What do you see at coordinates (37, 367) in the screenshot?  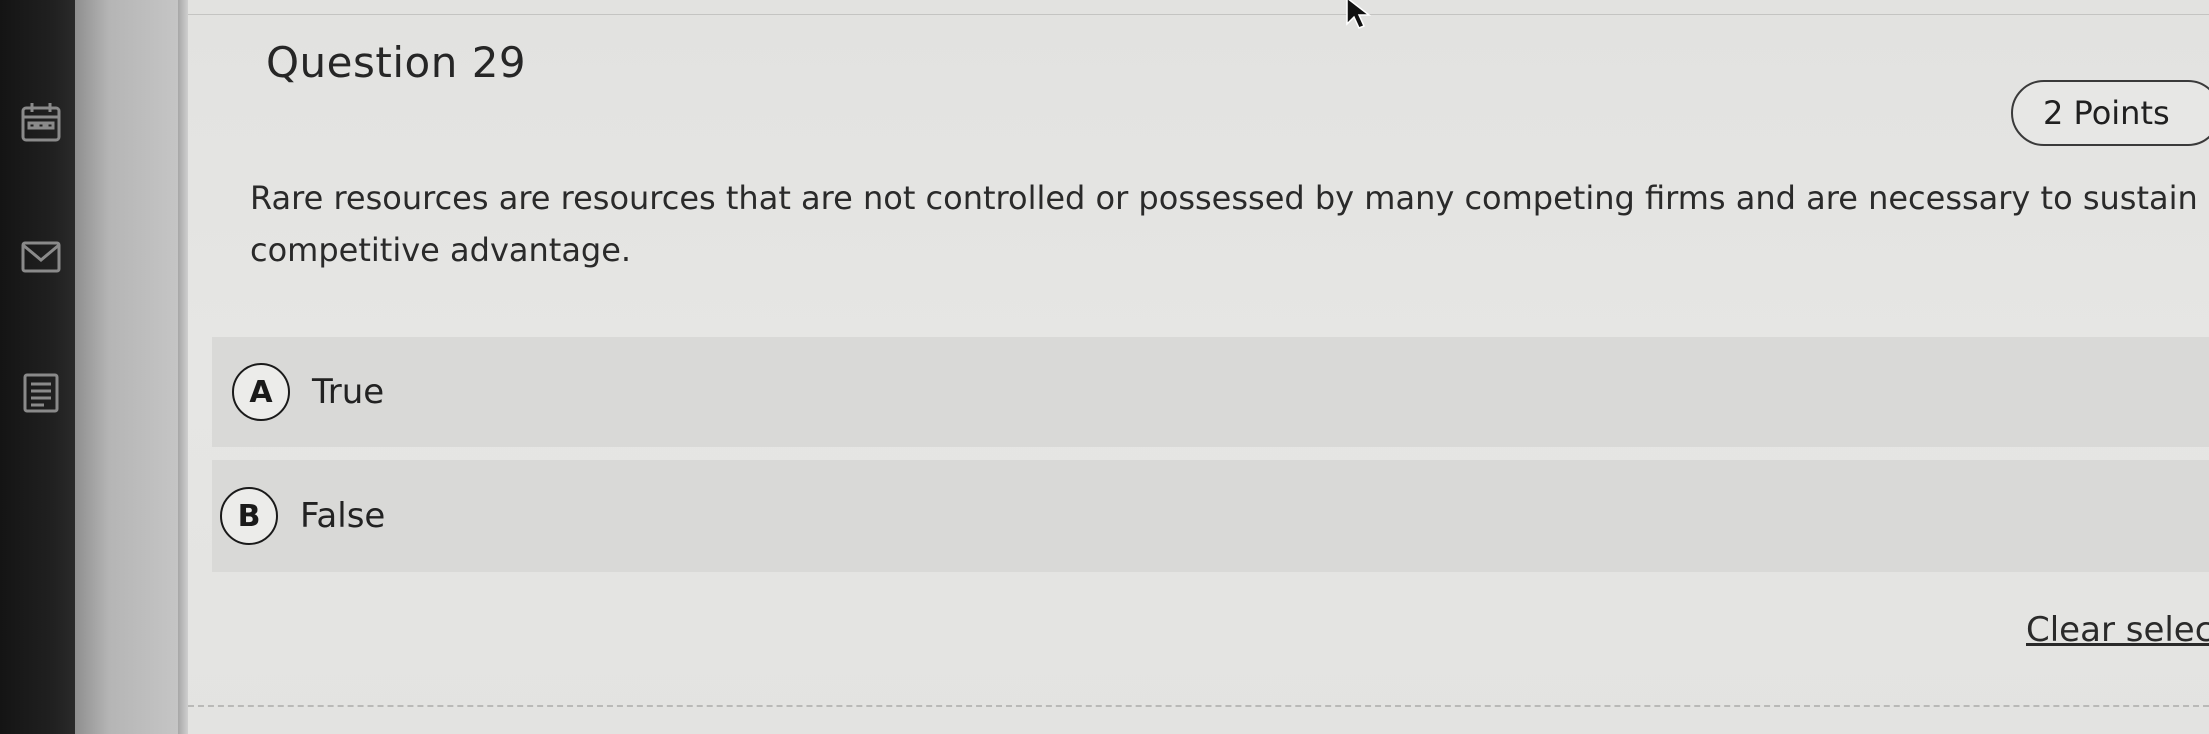 I see `left-rail` at bounding box center [37, 367].